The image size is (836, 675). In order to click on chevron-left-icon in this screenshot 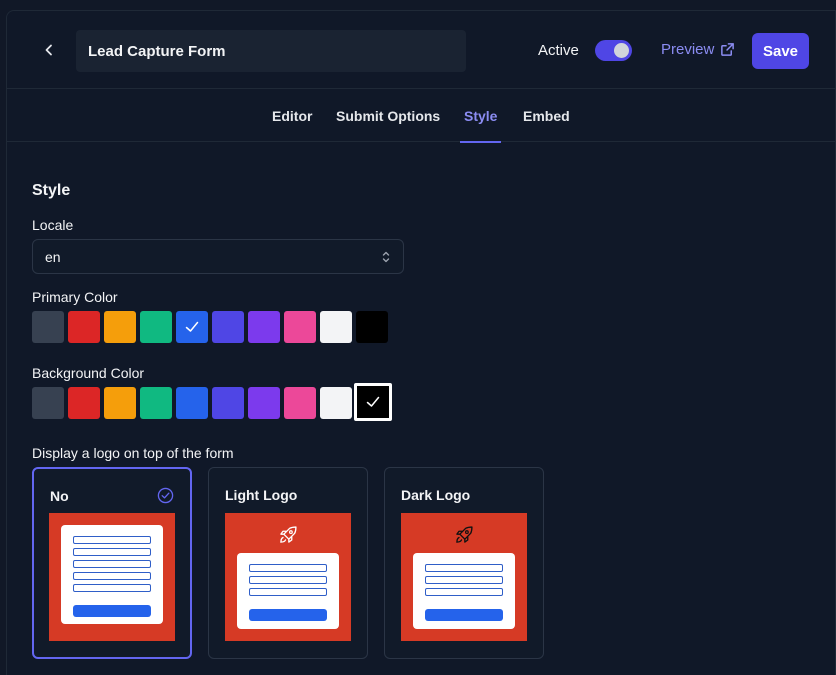, I will do `click(48, 50)`.